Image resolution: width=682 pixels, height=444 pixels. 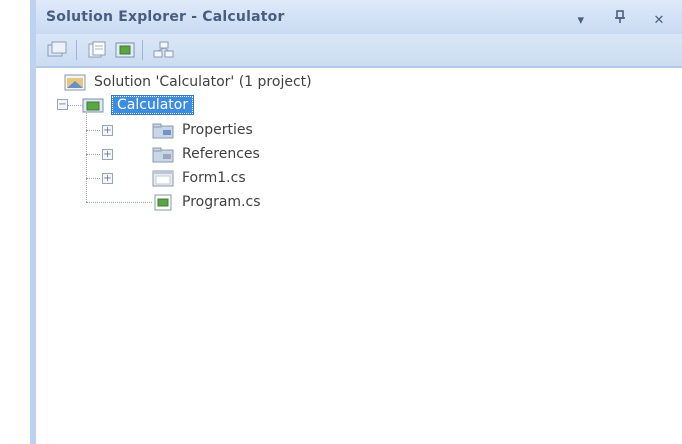 I want to click on close-button: ✕, so click(x=659, y=21).